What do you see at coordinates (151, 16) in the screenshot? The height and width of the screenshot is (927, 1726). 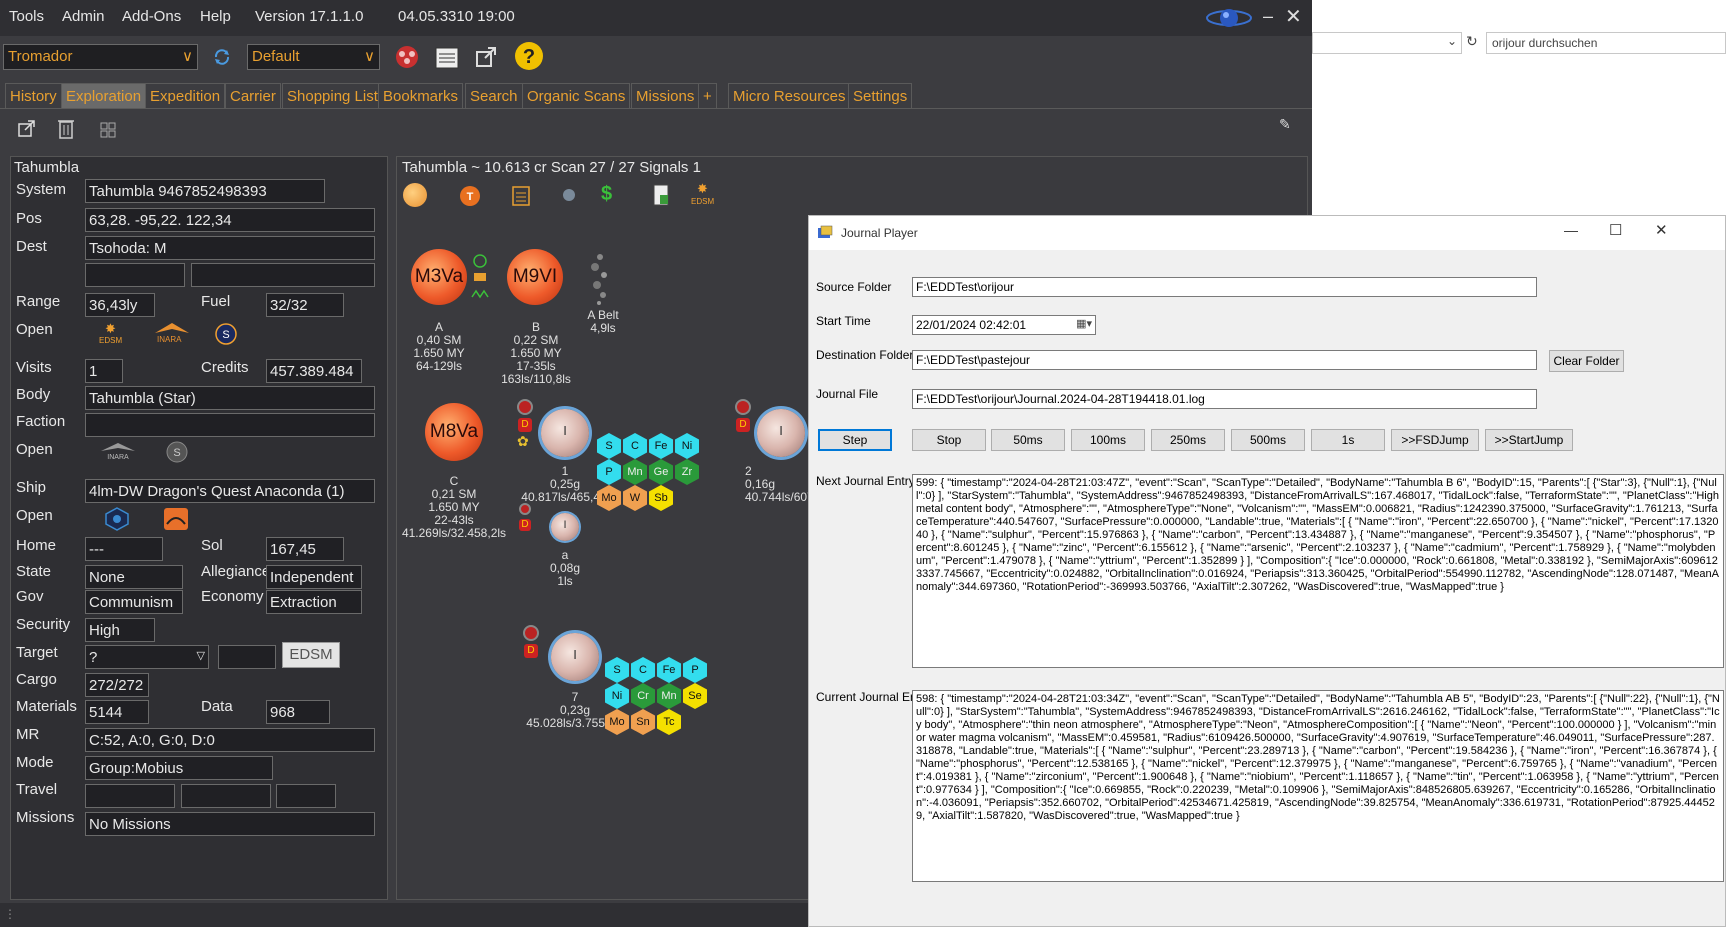 I see `menu-addons: Add-Ons` at bounding box center [151, 16].